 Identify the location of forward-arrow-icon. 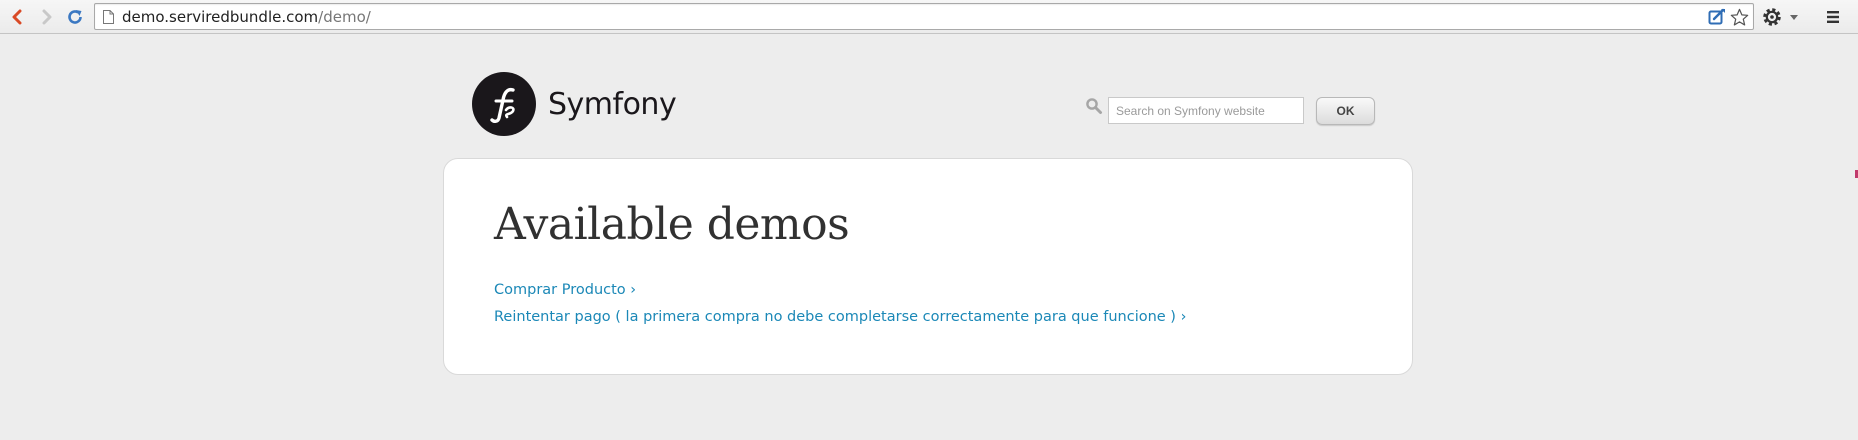
(47, 17).